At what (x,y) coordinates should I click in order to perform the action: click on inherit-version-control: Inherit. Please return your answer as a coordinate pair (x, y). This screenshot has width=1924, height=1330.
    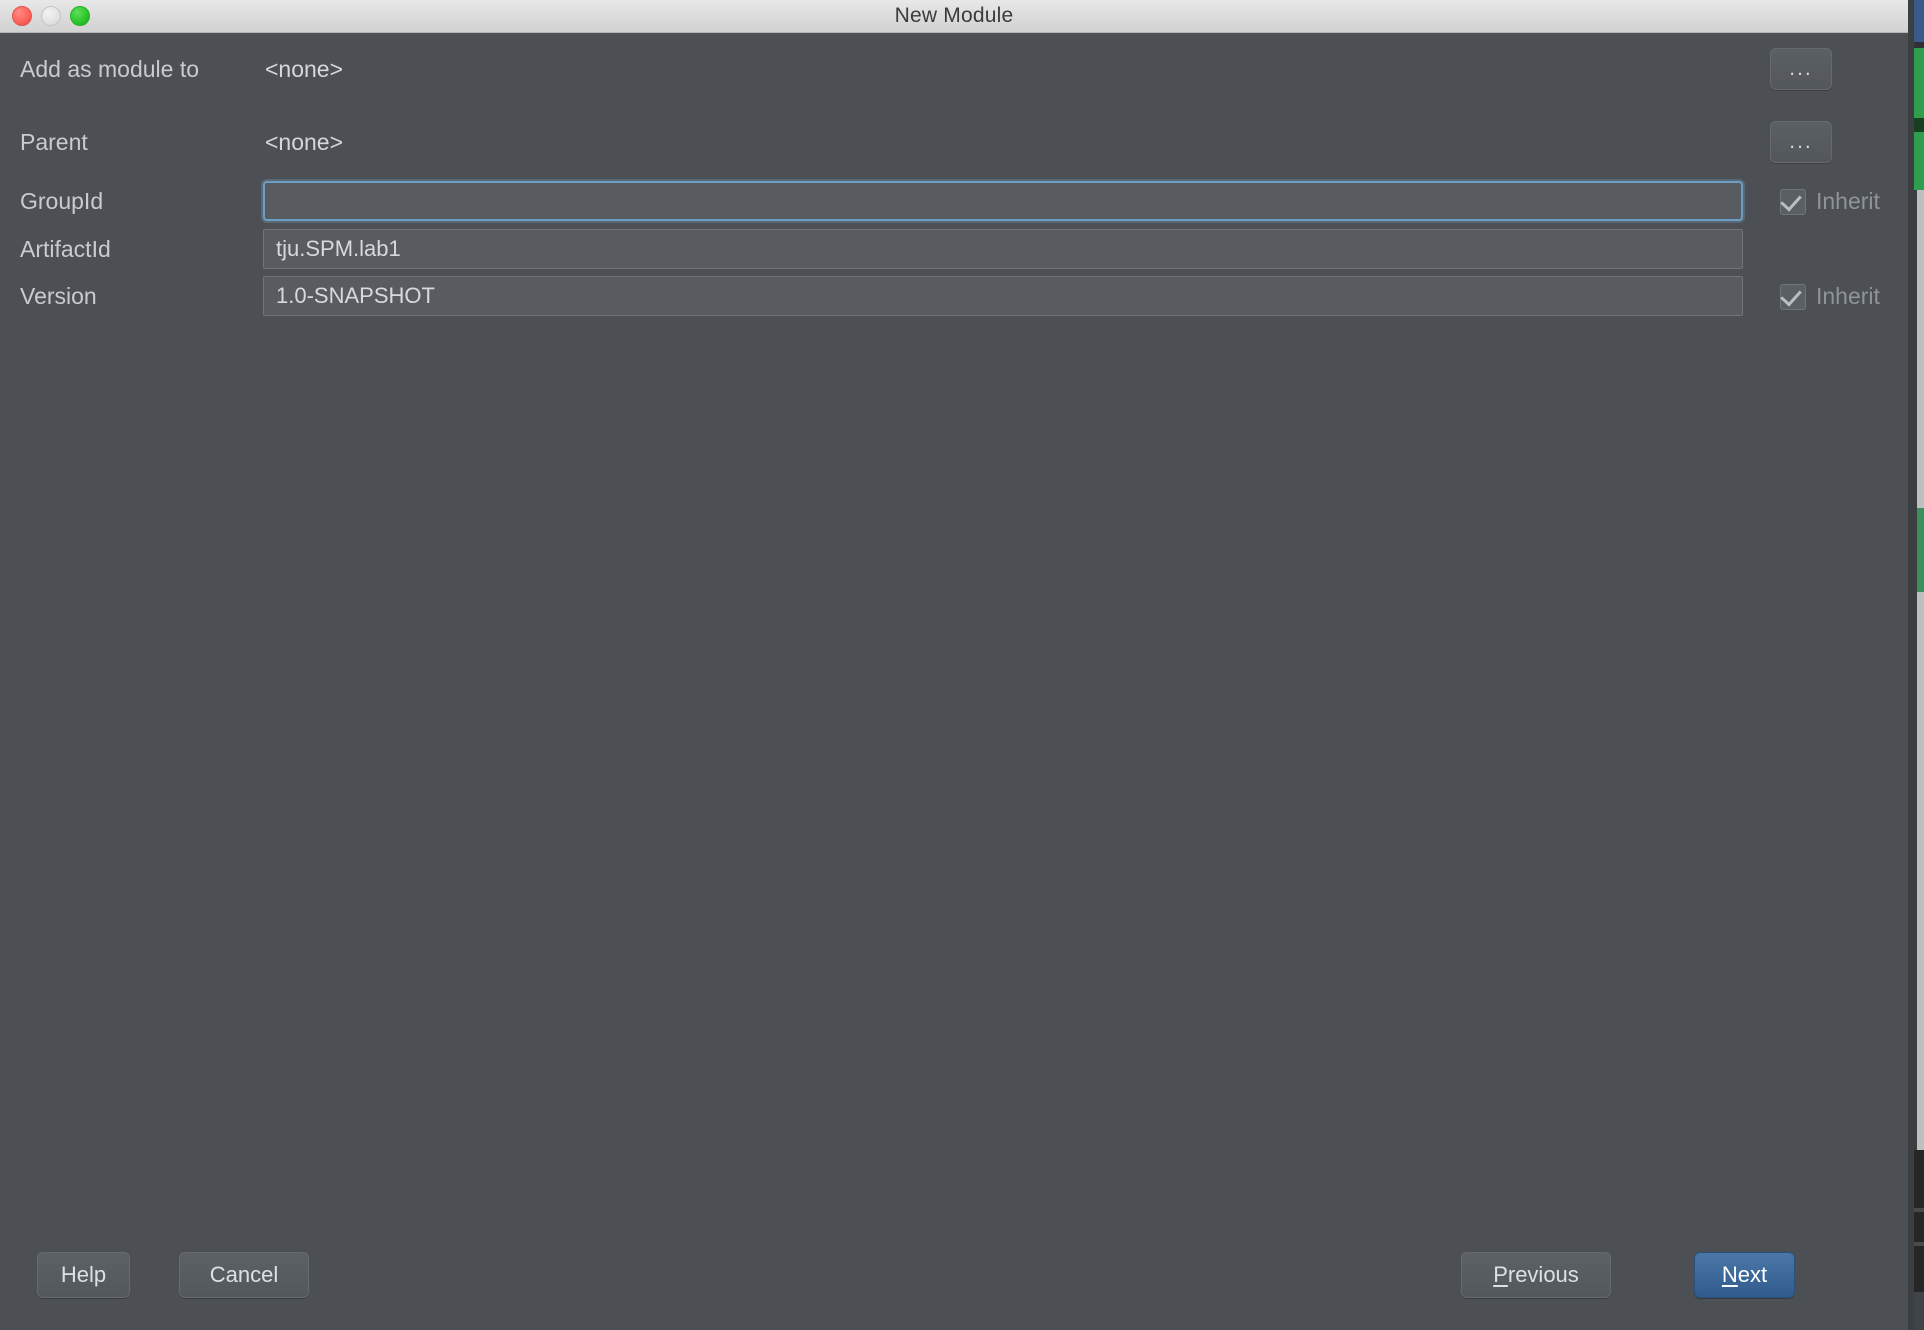
    Looking at the image, I should click on (1830, 296).